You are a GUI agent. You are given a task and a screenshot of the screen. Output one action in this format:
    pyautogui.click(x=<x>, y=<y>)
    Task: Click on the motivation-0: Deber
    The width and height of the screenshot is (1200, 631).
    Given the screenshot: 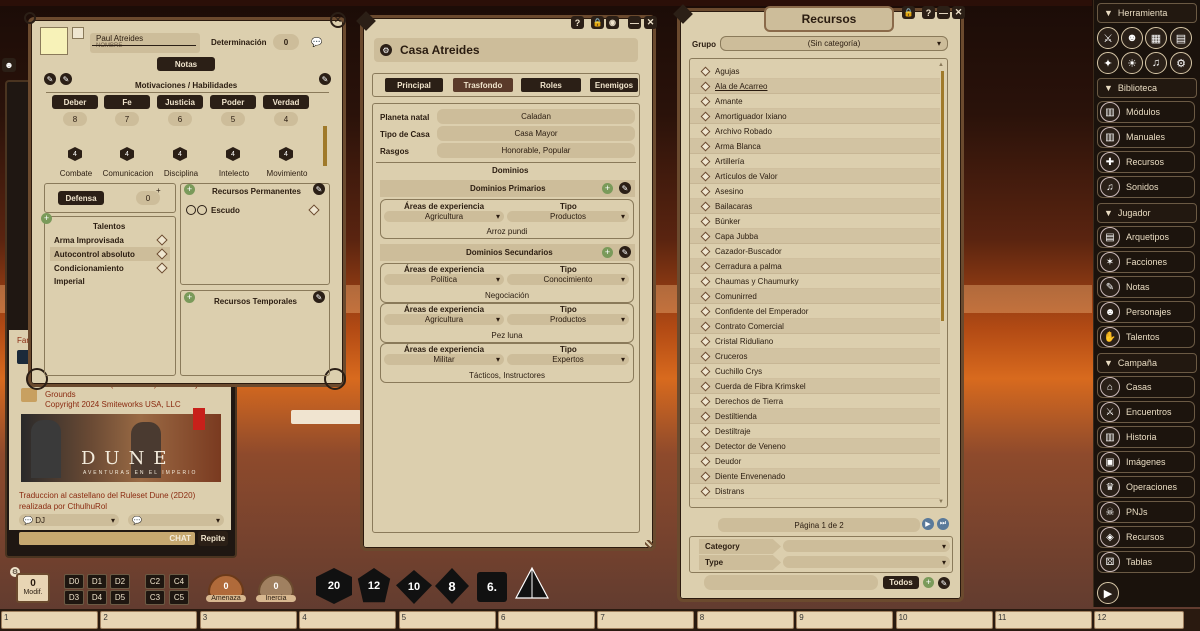 What is the action you would take?
    pyautogui.click(x=75, y=102)
    